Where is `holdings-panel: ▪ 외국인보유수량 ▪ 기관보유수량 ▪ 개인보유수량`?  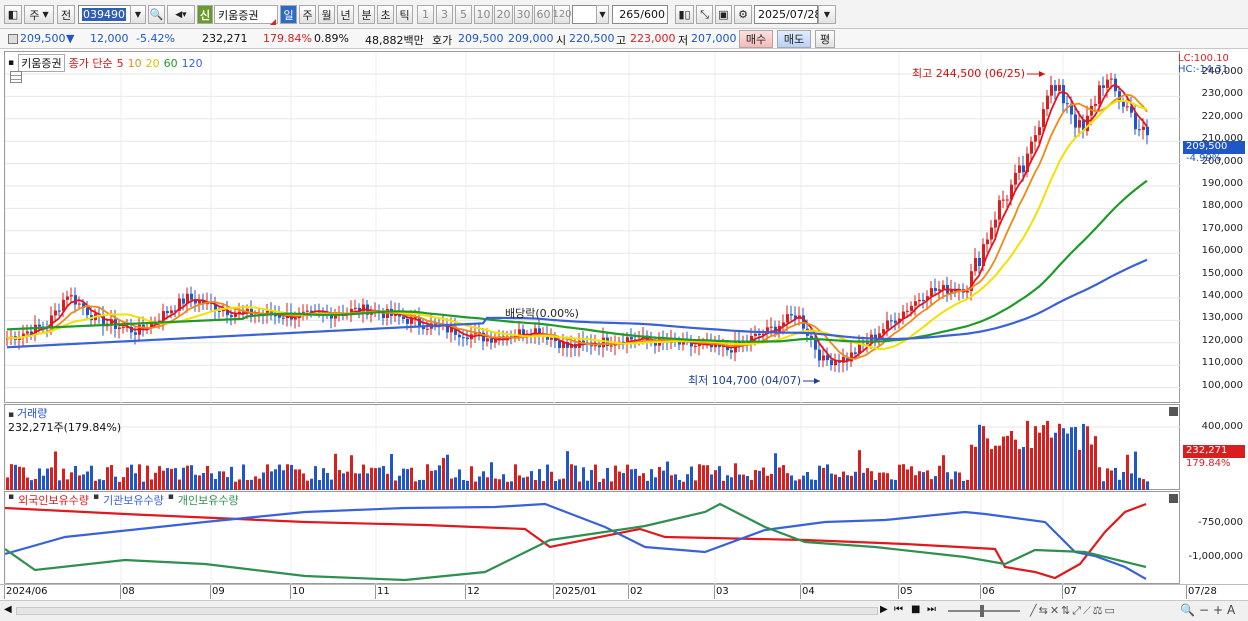 holdings-panel: ▪ 외국인보유수량 ▪ 기관보유수량 ▪ 개인보유수량 is located at coordinates (592, 538).